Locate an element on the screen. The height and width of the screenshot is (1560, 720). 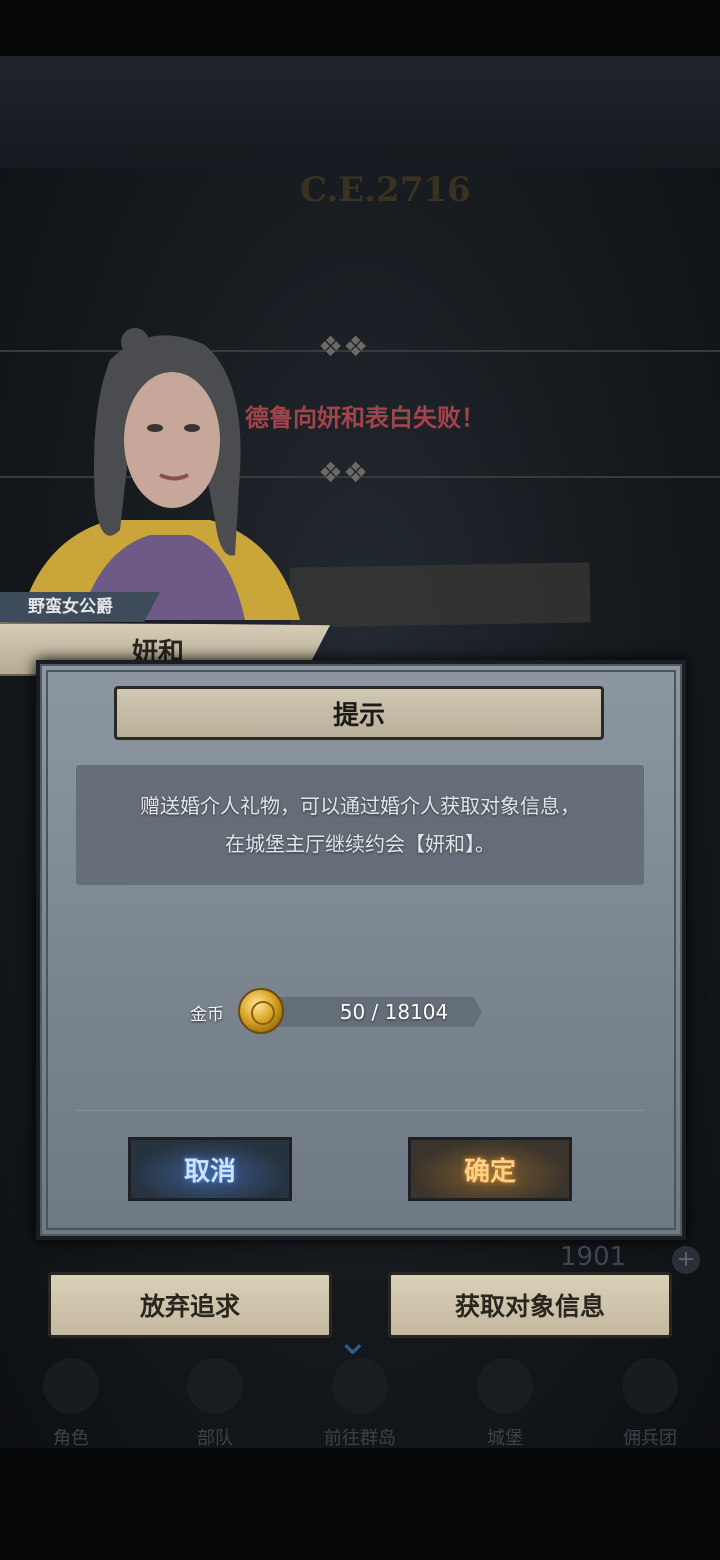
troops-icon is located at coordinates (215, 1386).